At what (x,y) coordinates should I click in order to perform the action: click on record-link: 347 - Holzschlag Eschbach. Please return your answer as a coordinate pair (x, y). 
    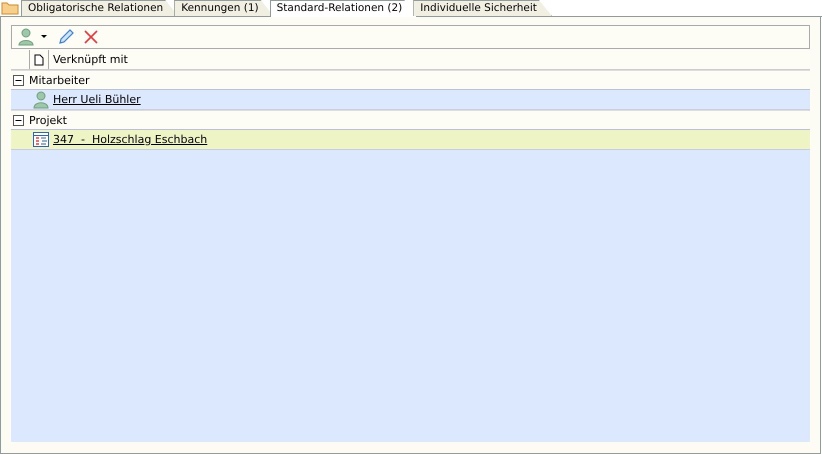
    Looking at the image, I should click on (129, 139).